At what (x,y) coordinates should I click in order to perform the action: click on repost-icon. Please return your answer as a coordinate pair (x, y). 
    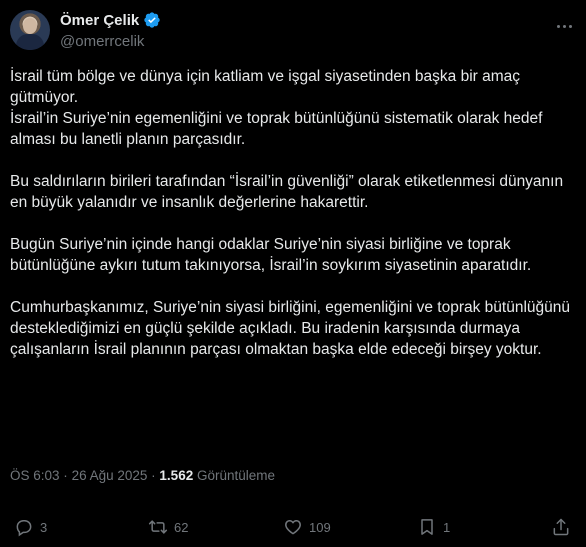
    Looking at the image, I should click on (158, 527).